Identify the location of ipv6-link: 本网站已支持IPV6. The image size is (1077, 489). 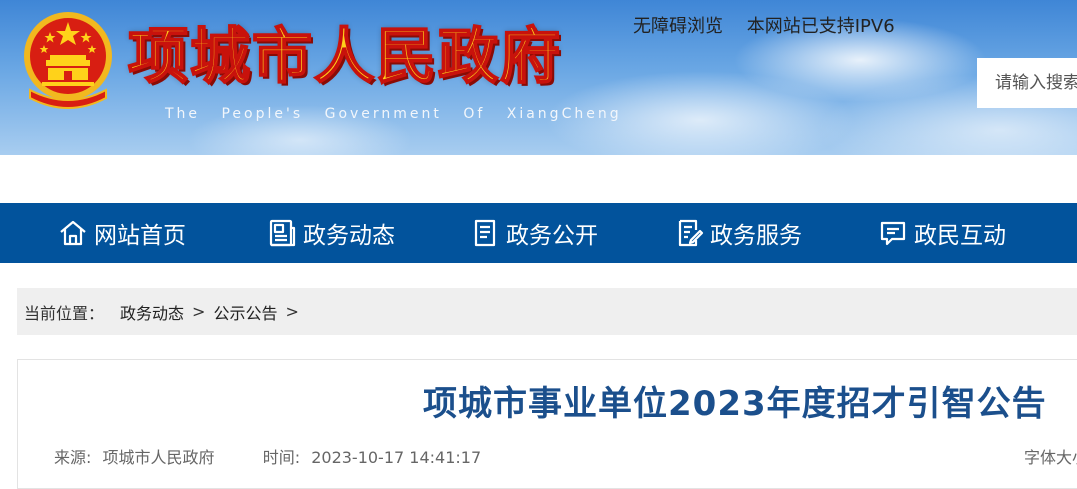
(820, 26).